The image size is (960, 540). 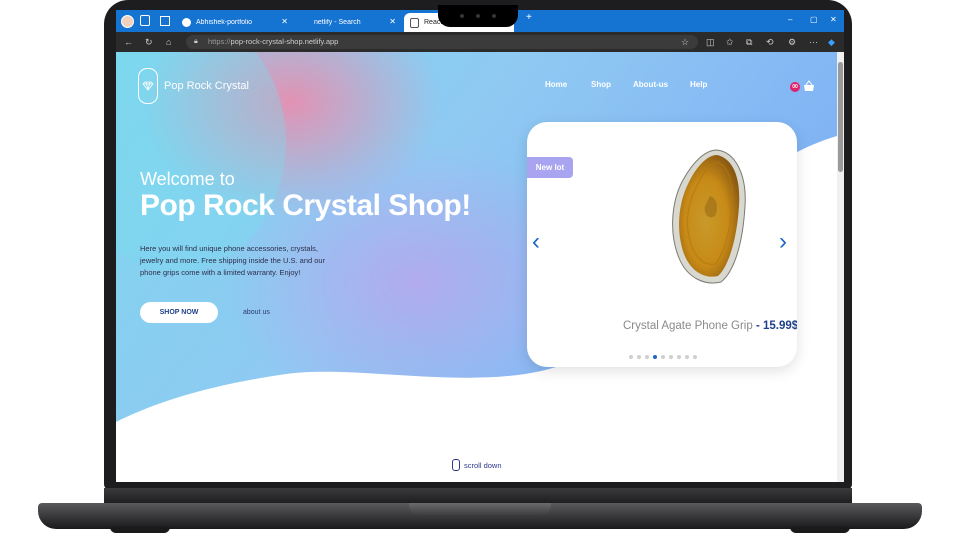 What do you see at coordinates (698, 84) in the screenshot?
I see `nav-help: Help` at bounding box center [698, 84].